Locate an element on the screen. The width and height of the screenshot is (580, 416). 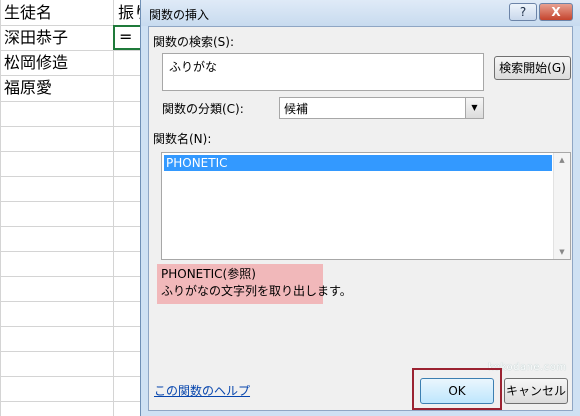
cell-student-3: 福原愛 is located at coordinates (28, 88).